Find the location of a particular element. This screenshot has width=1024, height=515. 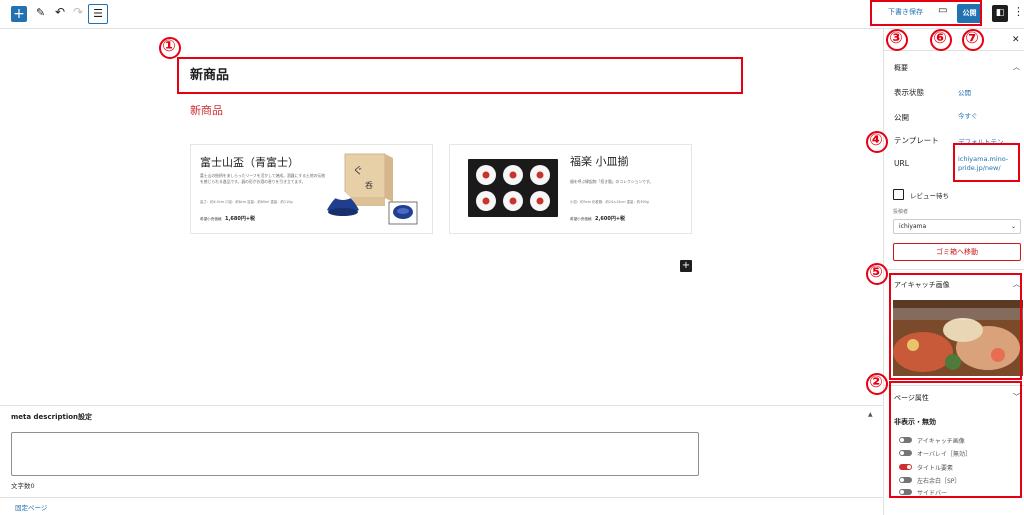

fixed-page-breadcrumb: 固定ページ is located at coordinates (31, 507).